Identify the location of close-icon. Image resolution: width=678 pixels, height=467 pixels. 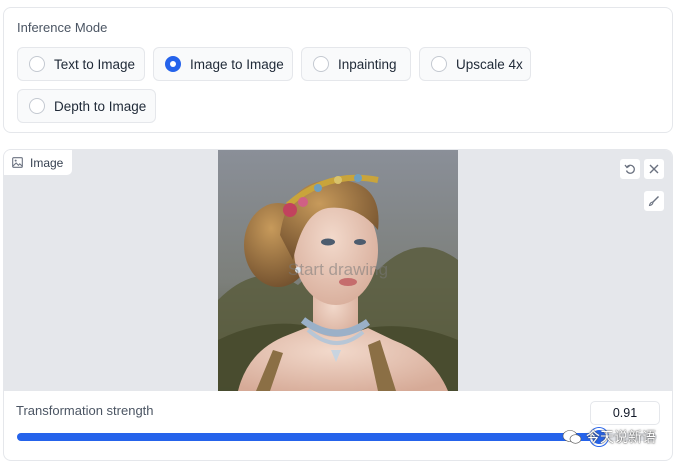
(654, 169).